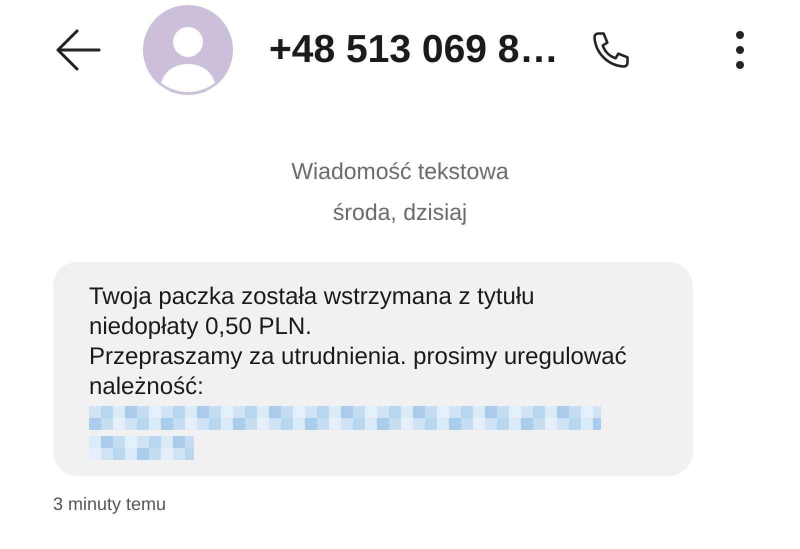  I want to click on message-time: 3 minuty temu, so click(110, 504).